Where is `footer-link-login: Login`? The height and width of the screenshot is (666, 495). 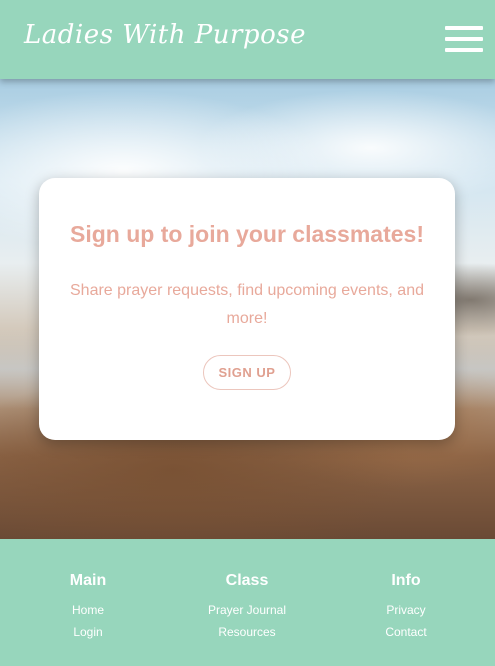
footer-link-login: Login is located at coordinates (88, 632).